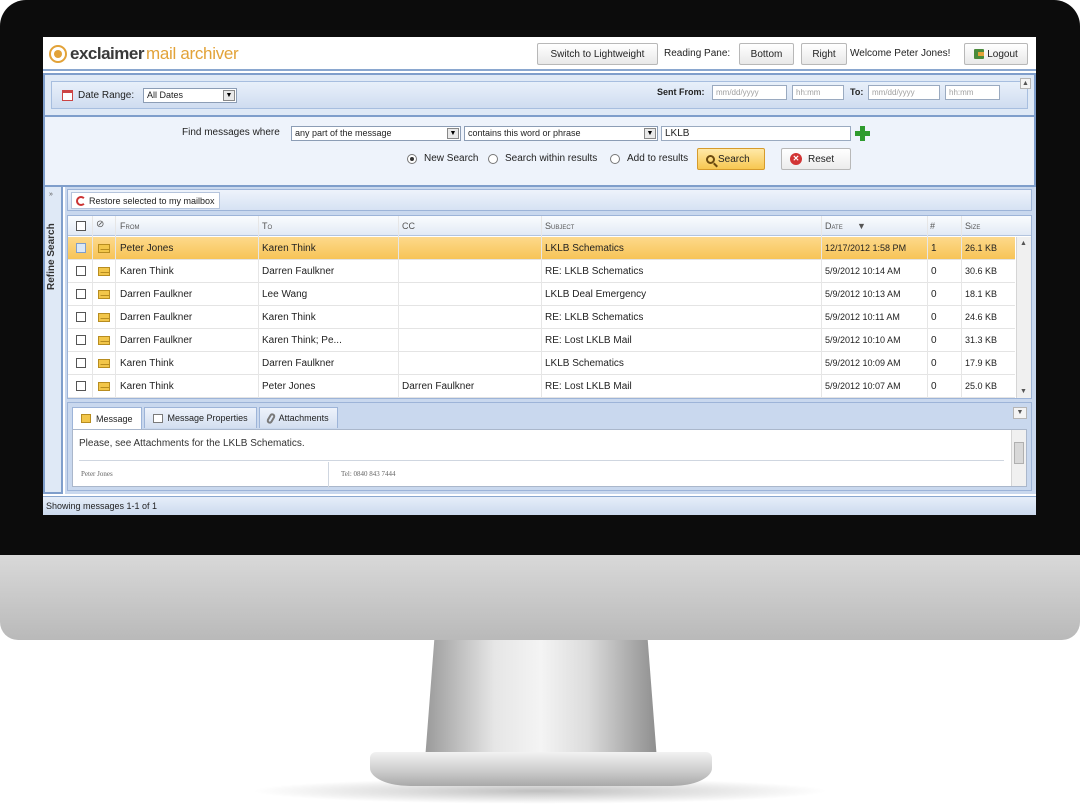  Describe the element at coordinates (900, 53) in the screenshot. I see `welcome-text: Welcome Peter Jones!` at that location.